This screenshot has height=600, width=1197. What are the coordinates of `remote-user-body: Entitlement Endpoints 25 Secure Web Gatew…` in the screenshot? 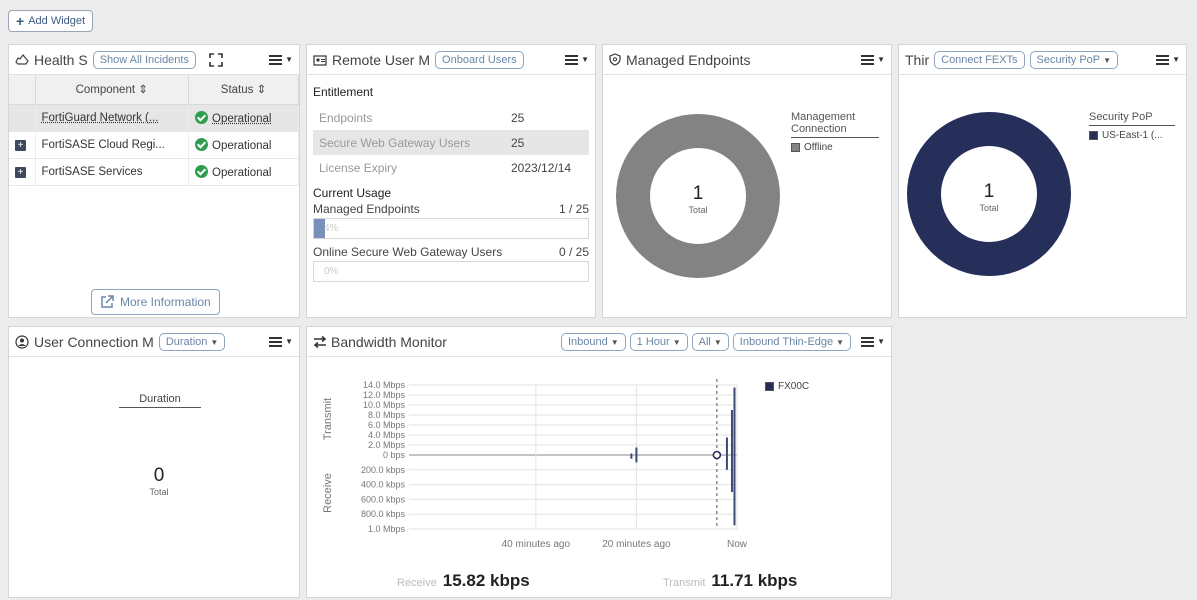 It's located at (451, 181).